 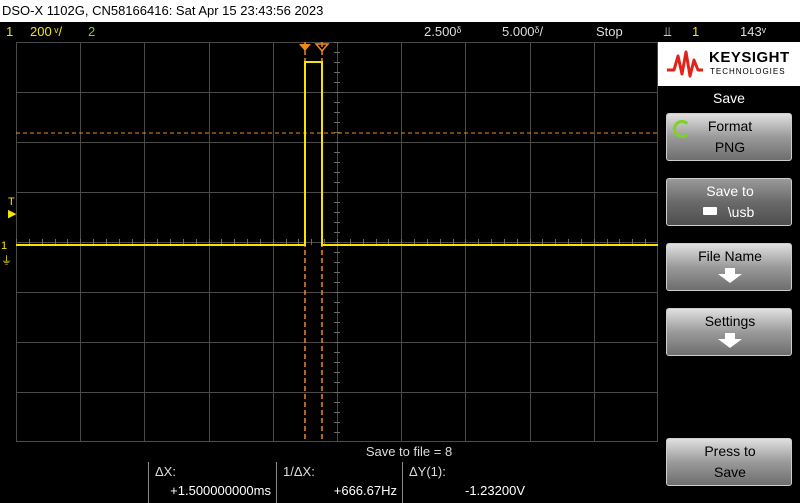 What do you see at coordinates (730, 321) in the screenshot?
I see `softkey-label: Settings` at bounding box center [730, 321].